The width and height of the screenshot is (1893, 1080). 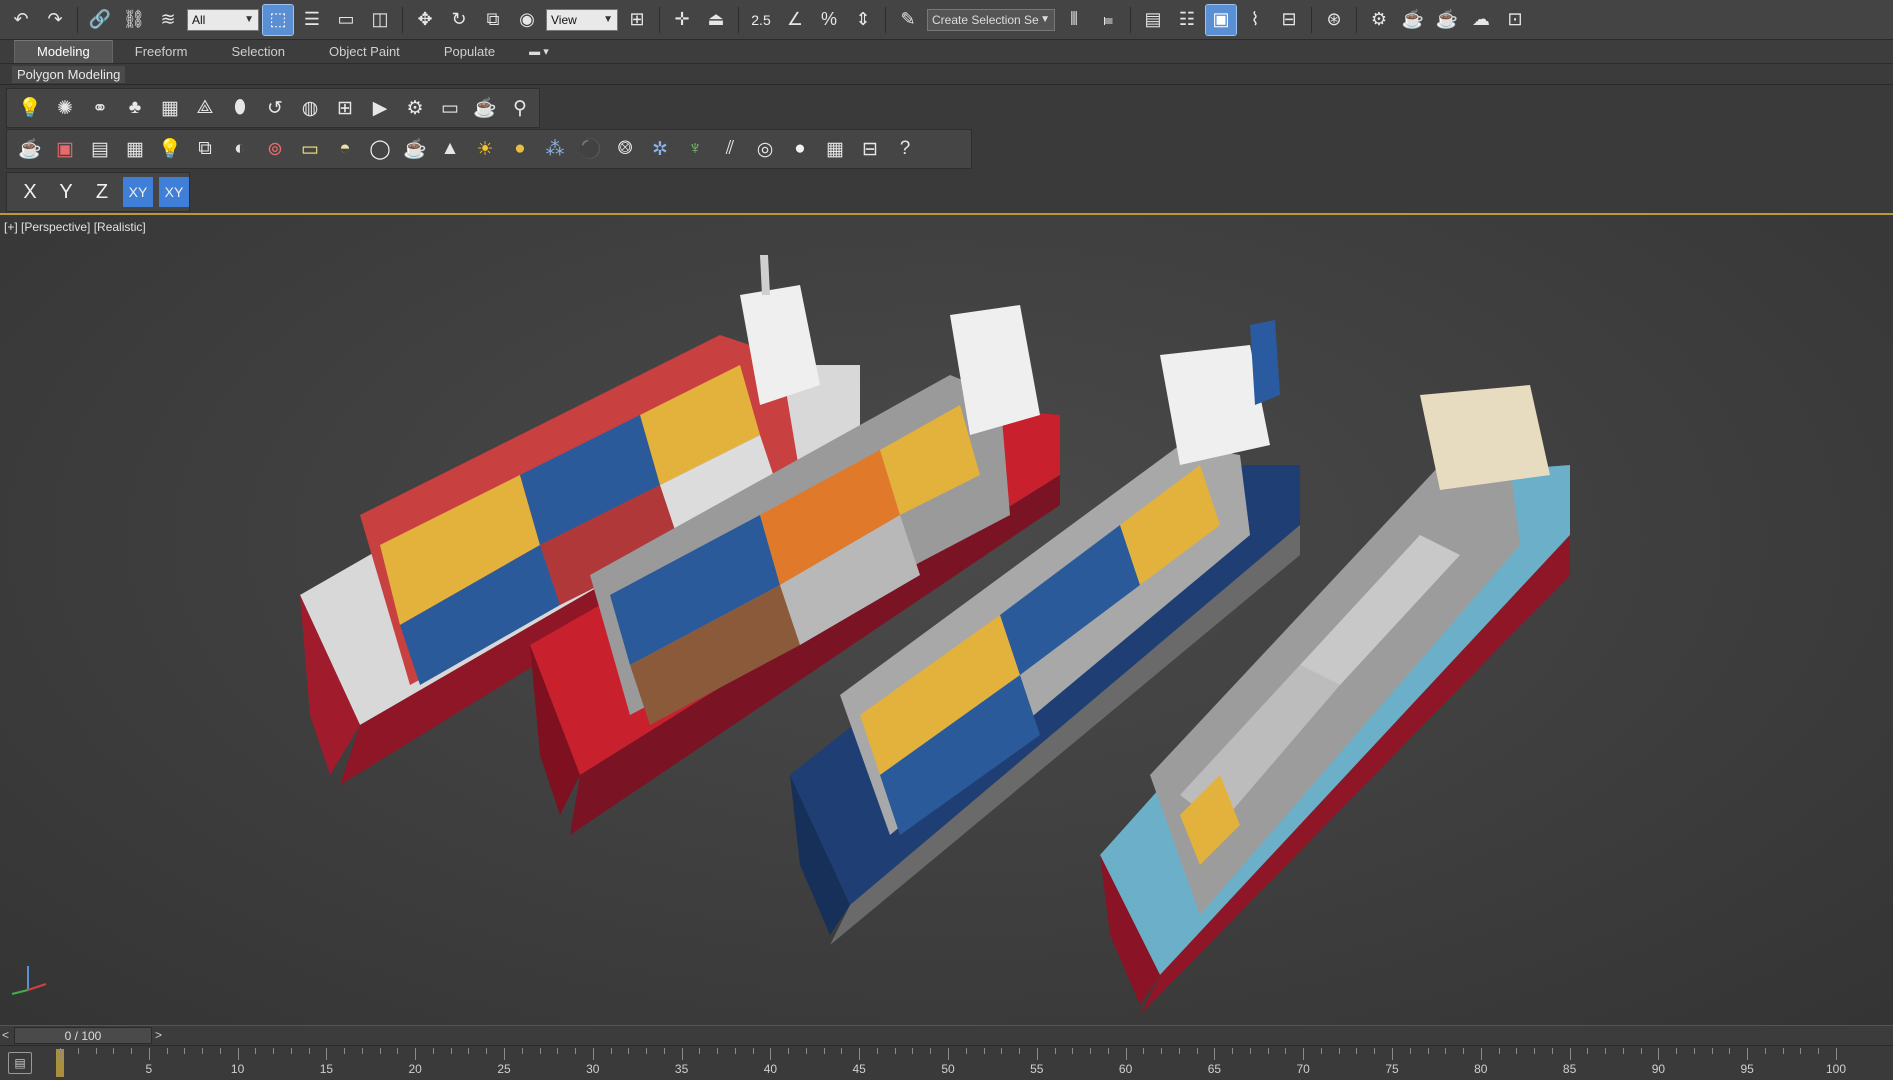 What do you see at coordinates (30, 108) in the screenshot?
I see `light-bulb-icon: 💡` at bounding box center [30, 108].